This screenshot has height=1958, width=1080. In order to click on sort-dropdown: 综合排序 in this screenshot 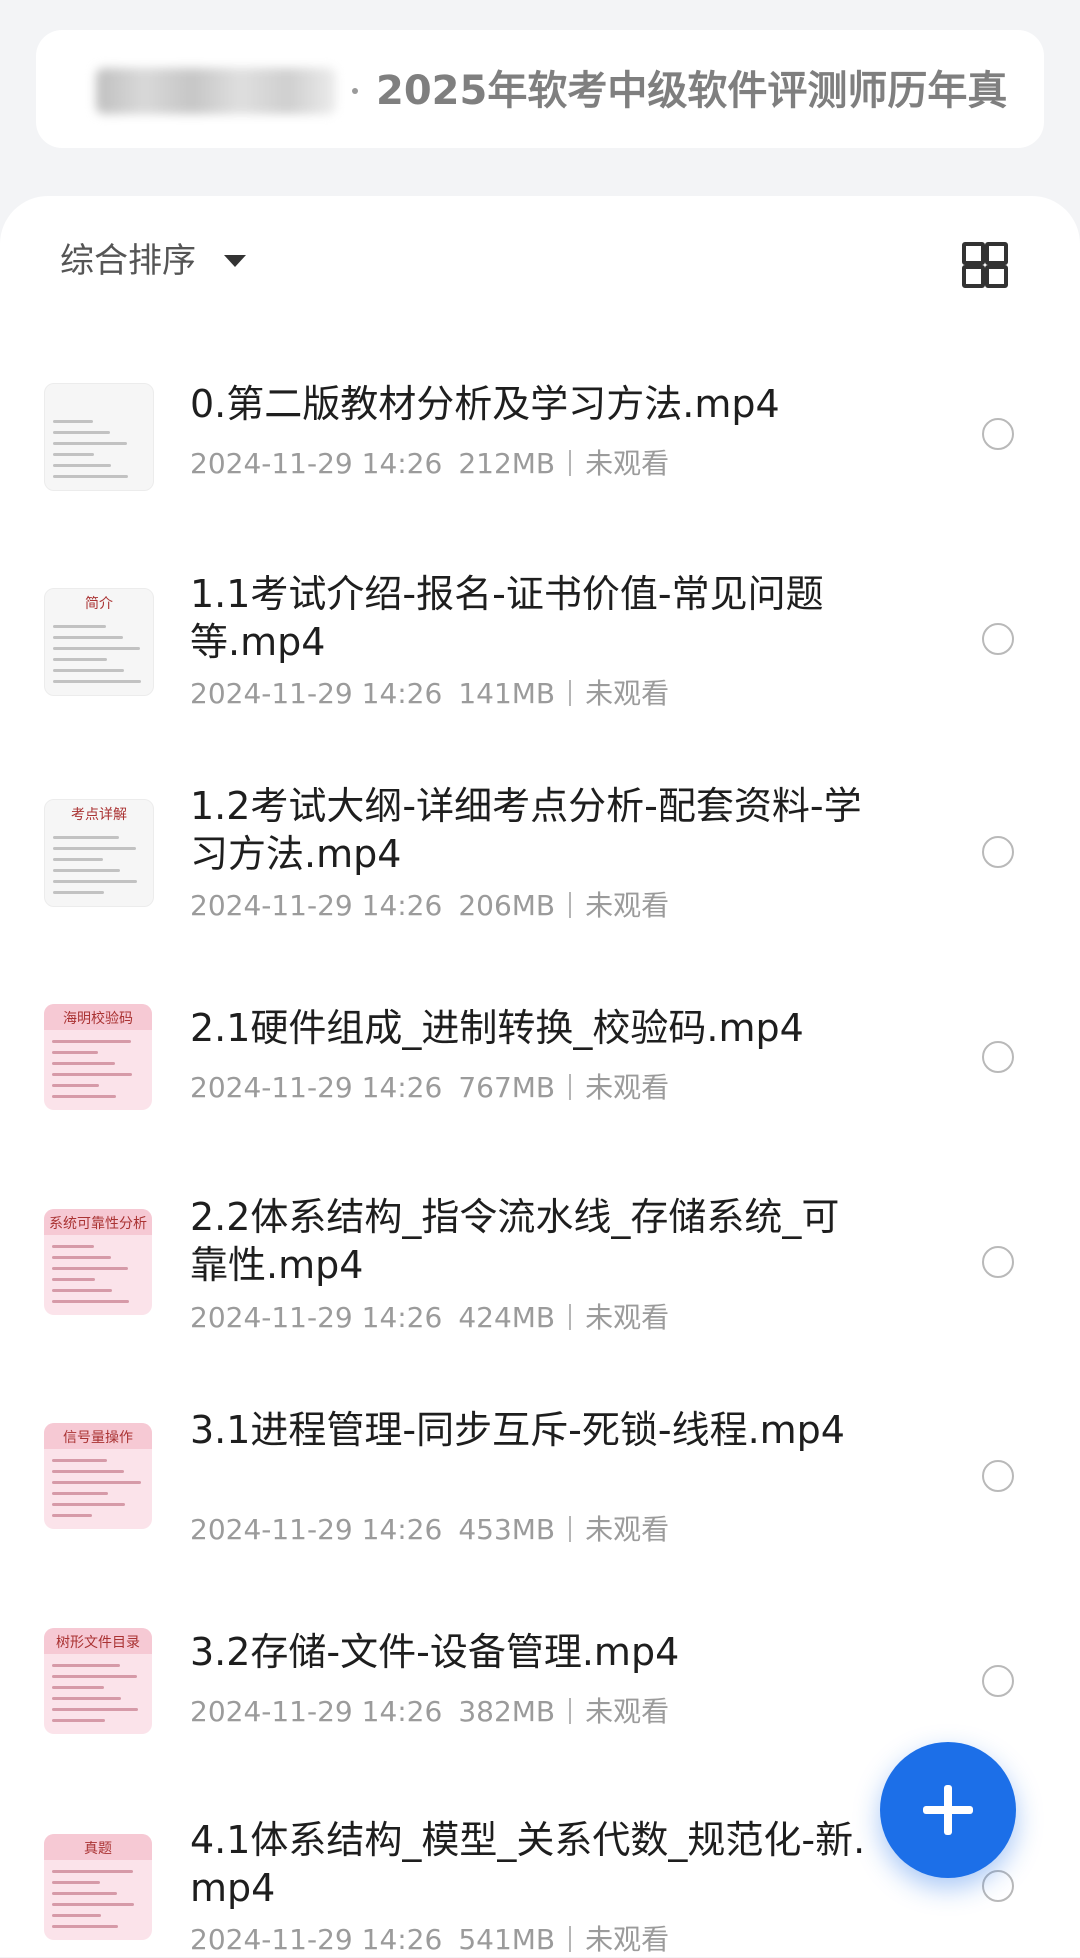, I will do `click(153, 261)`.